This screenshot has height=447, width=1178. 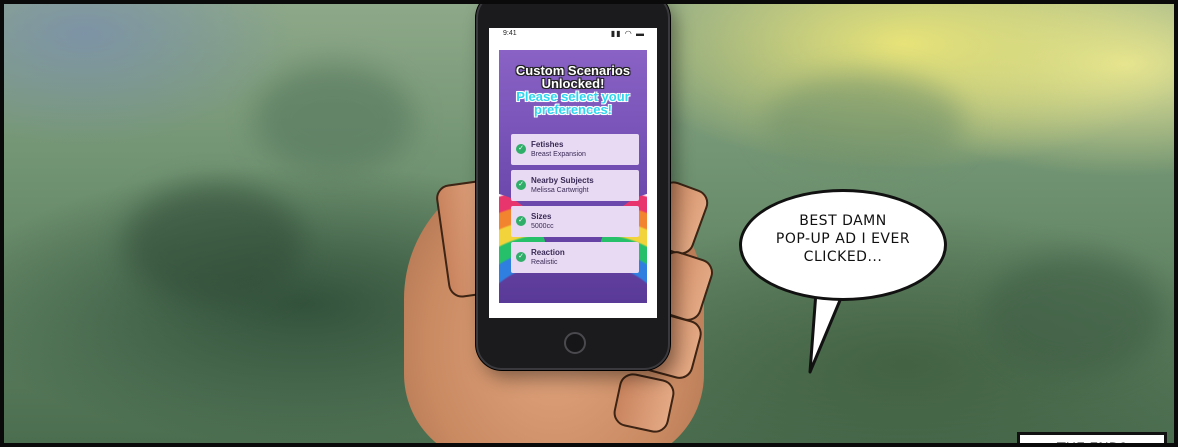 What do you see at coordinates (1092, 437) in the screenshot?
I see `caption-box: THE END?` at bounding box center [1092, 437].